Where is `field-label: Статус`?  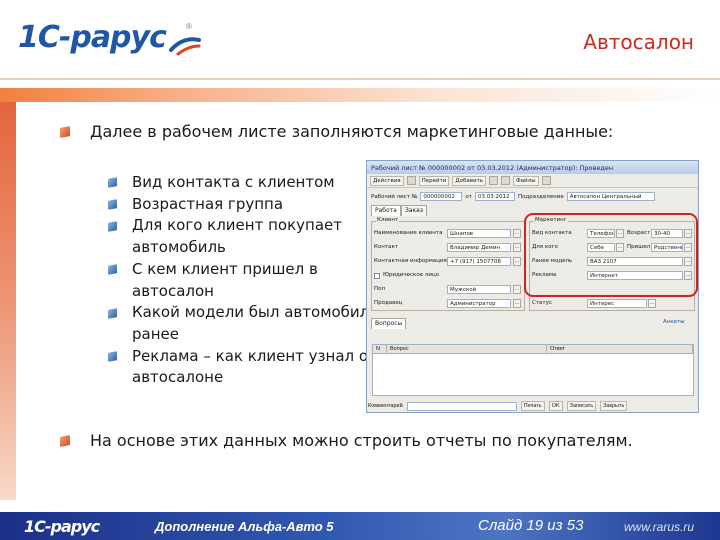
field-label: Статус is located at coordinates (542, 303).